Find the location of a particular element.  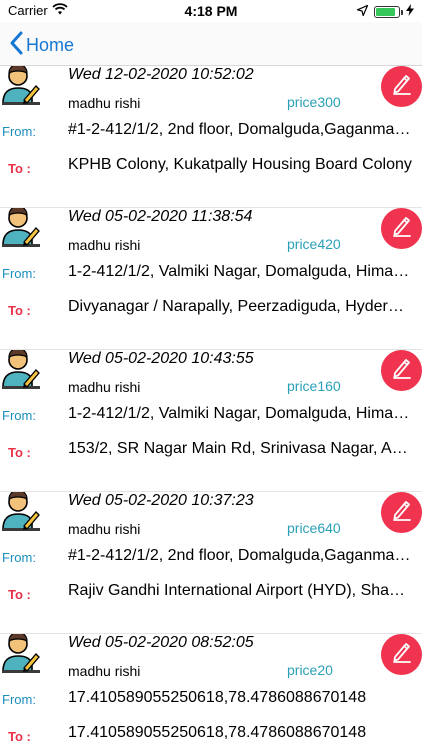

carrier-label: Carrier is located at coordinates (28, 10).